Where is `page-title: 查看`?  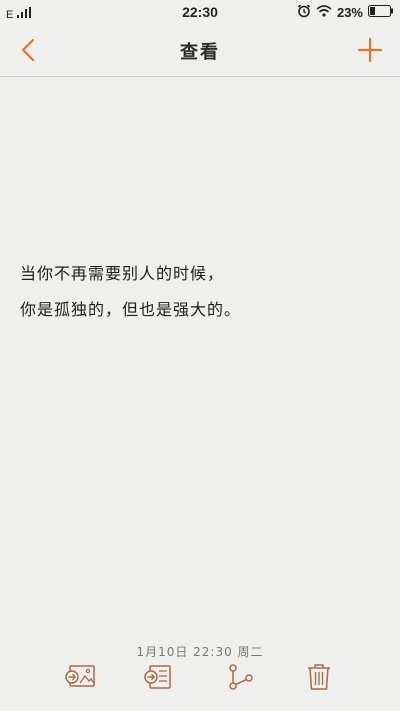 page-title: 查看 is located at coordinates (200, 52).